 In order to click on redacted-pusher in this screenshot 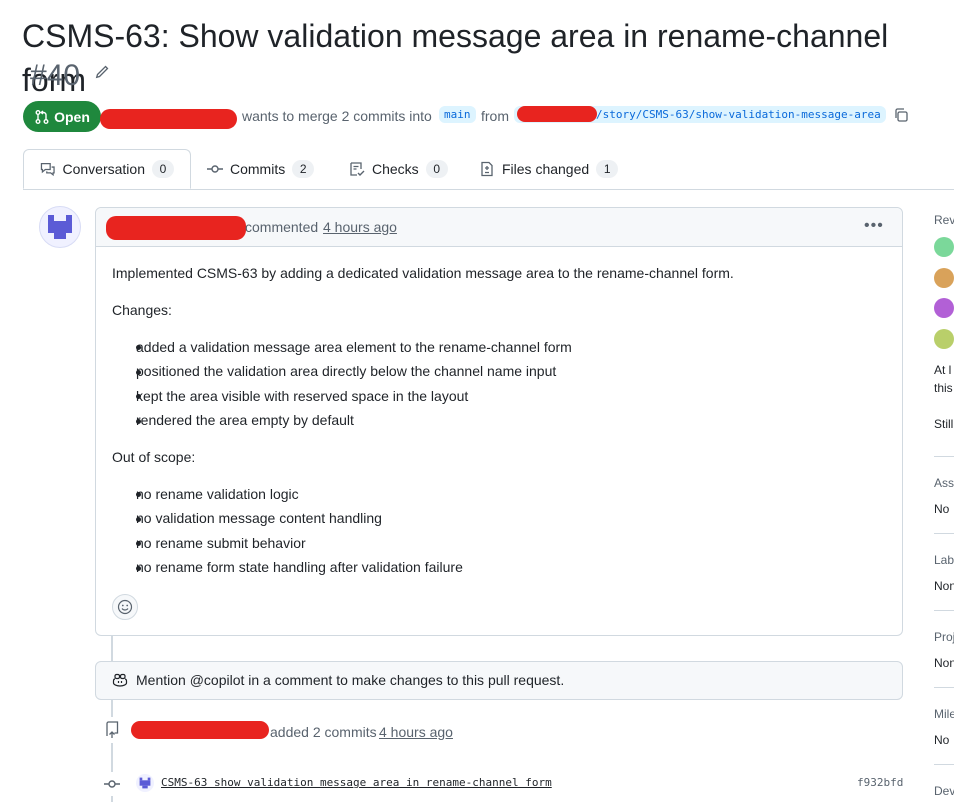, I will do `click(200, 730)`.